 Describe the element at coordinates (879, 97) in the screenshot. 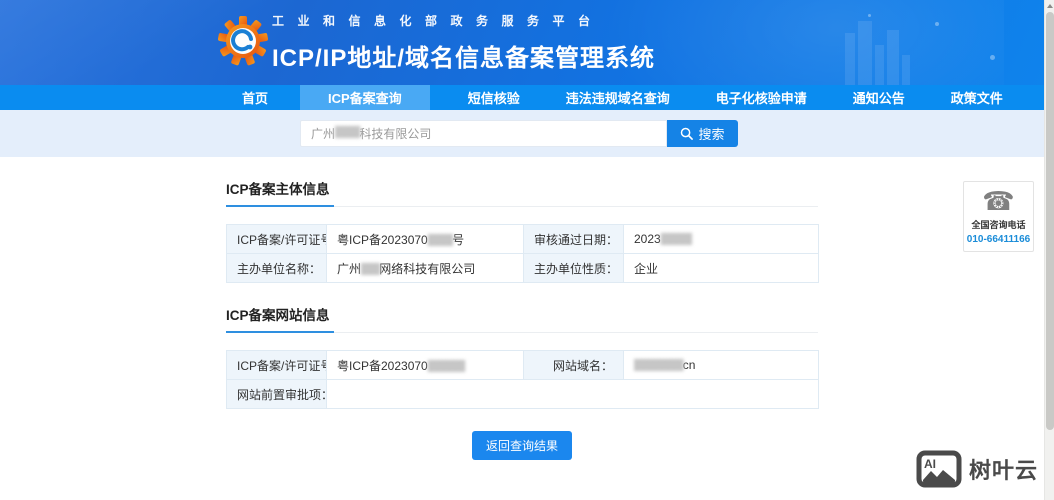

I see `nav-item-notices: 通知公告` at that location.